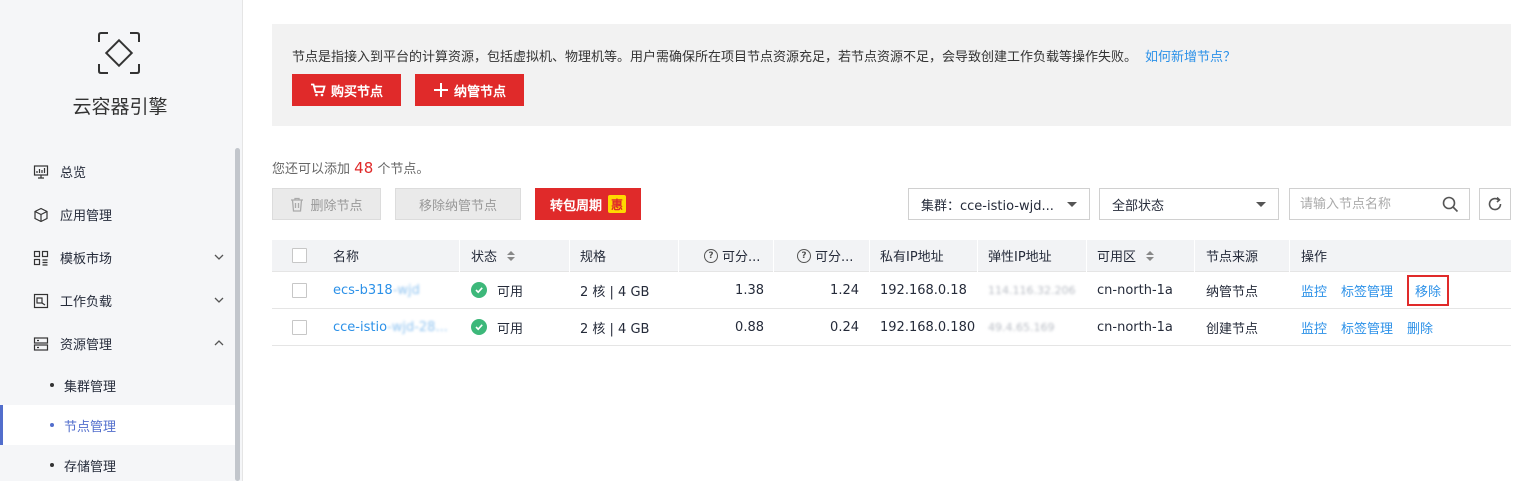 The height and width of the screenshot is (481, 1533). I want to click on manage-node-button: 纳管节点, so click(469, 90).